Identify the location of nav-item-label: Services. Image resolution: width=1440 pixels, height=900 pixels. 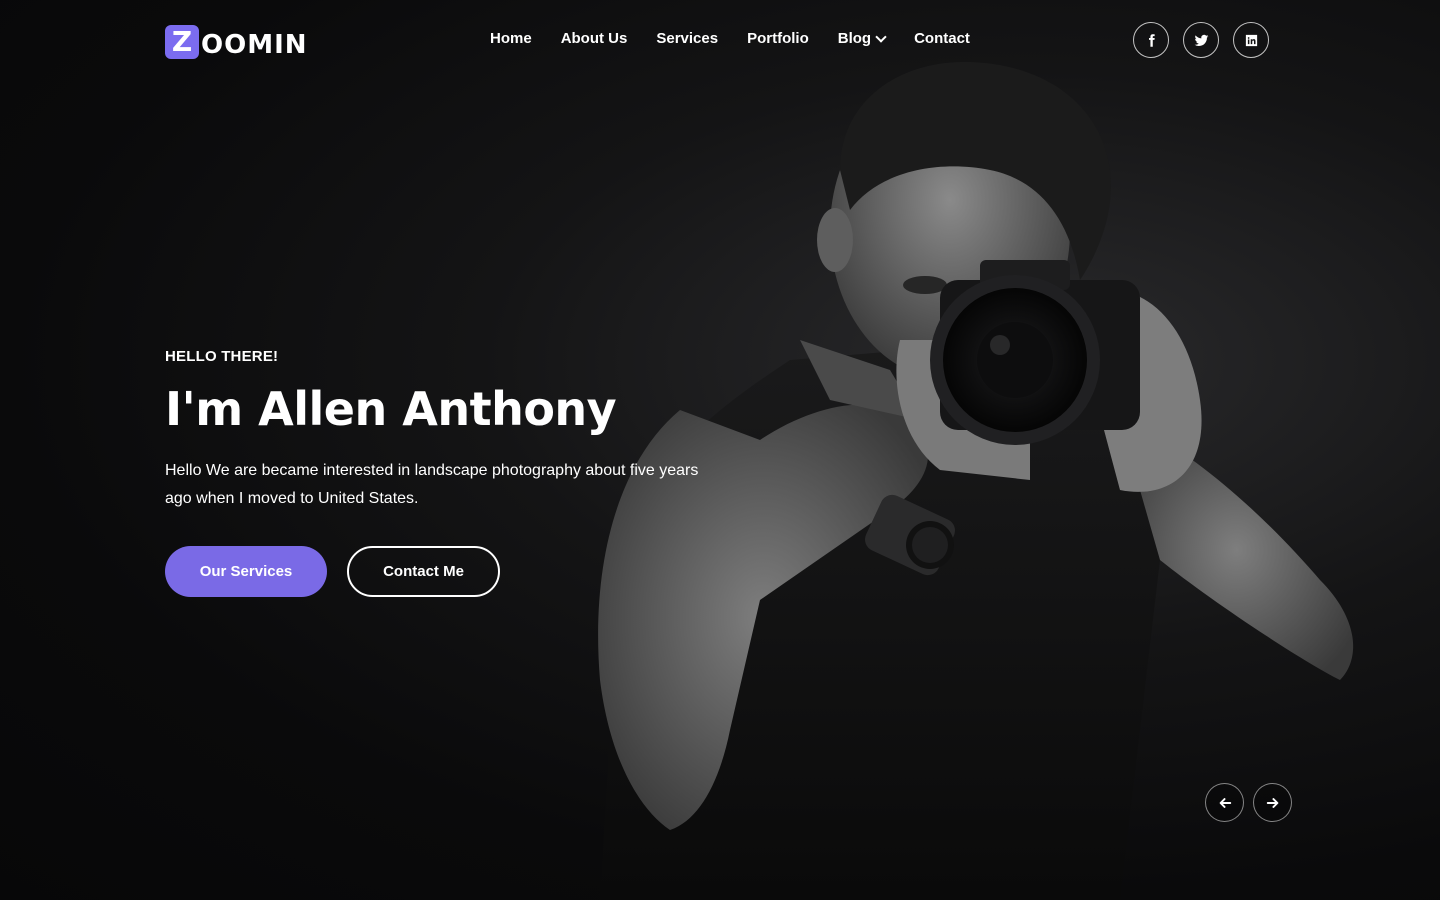
(687, 38).